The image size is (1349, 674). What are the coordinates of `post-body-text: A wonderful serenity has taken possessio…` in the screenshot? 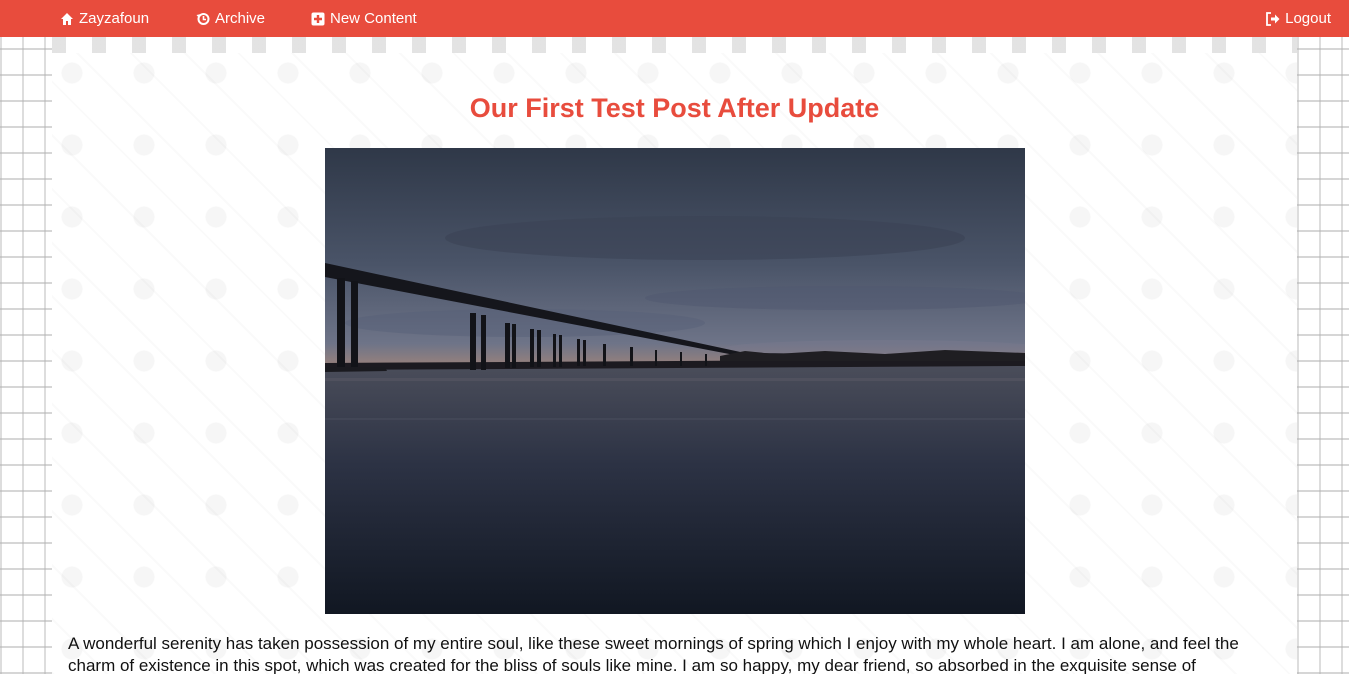 It's located at (653, 654).